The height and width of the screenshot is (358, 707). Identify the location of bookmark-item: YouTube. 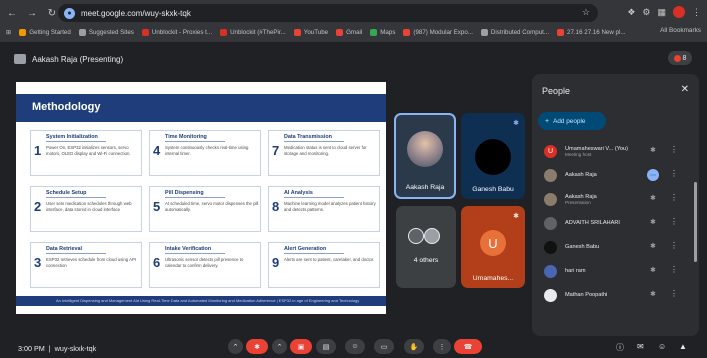
(310, 32).